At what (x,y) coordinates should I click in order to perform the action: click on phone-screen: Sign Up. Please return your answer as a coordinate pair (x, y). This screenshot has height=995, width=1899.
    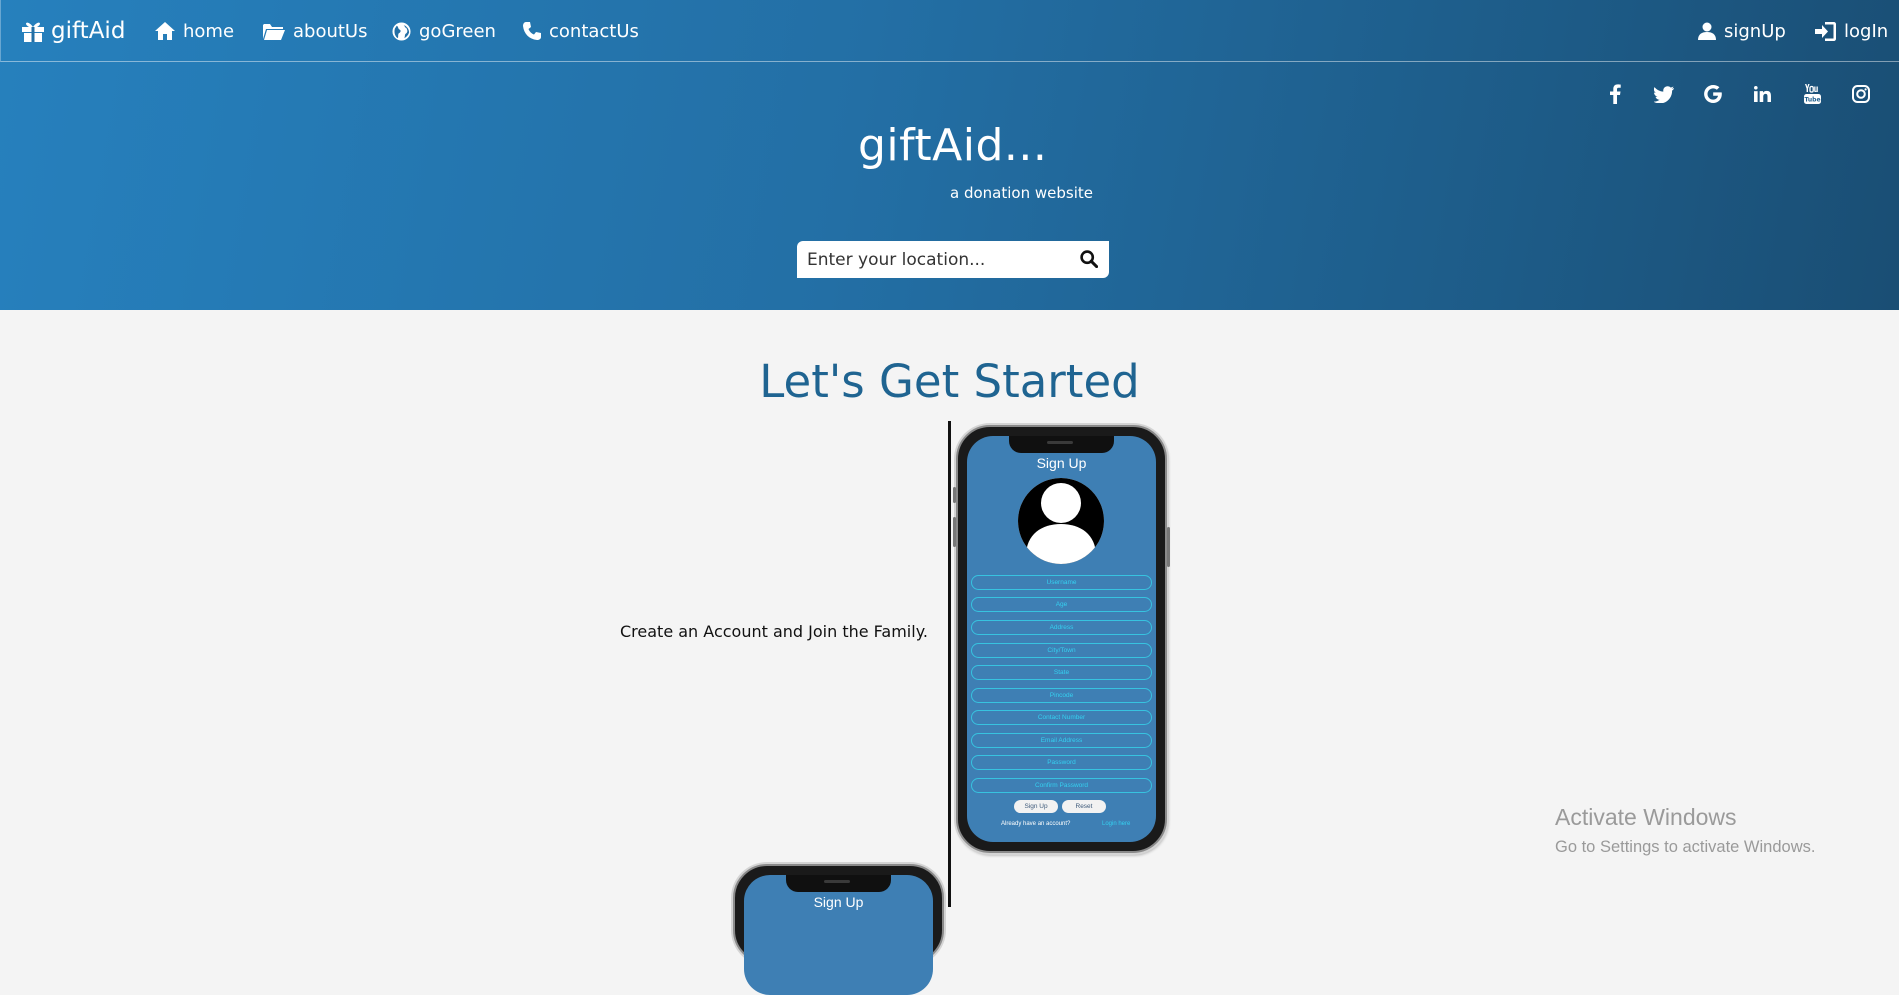
    Looking at the image, I should click on (838, 935).